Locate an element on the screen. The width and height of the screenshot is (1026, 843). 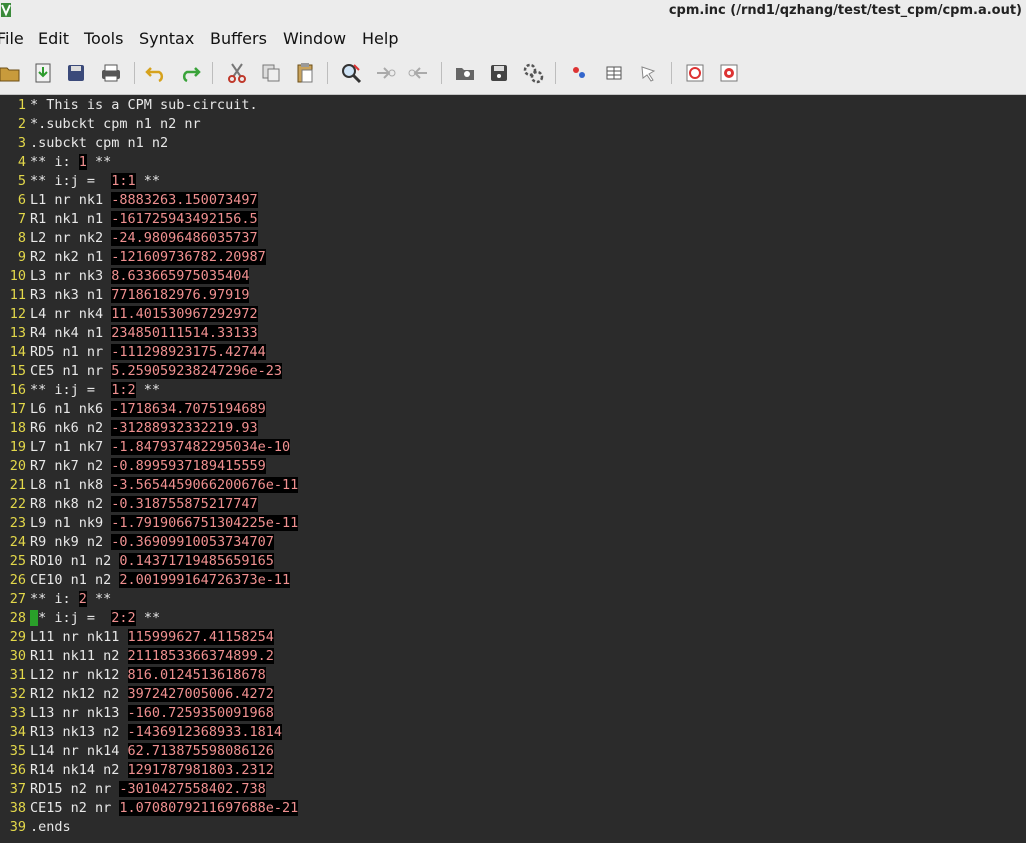
code-line: L1 nr nk1 -8883263.150073497 is located at coordinates (144, 200).